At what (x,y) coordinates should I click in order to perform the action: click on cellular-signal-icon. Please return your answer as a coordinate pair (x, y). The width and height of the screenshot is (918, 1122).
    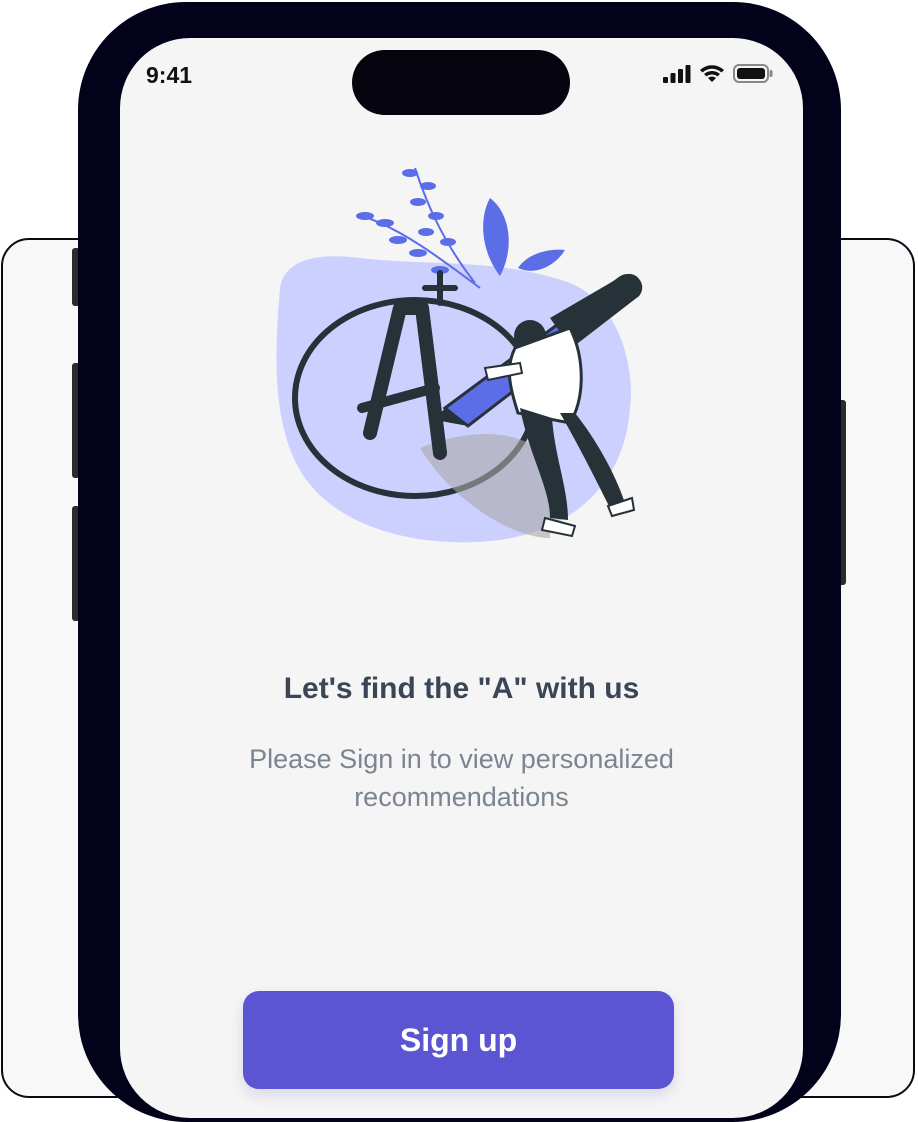
    Looking at the image, I should click on (677, 73).